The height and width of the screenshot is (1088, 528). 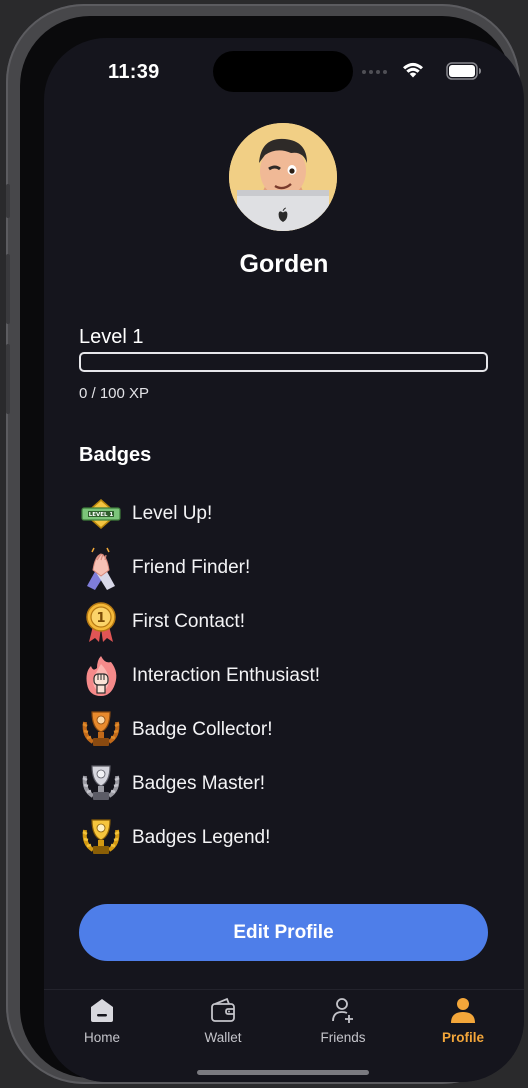 What do you see at coordinates (101, 676) in the screenshot?
I see `fist-fire-icon` at bounding box center [101, 676].